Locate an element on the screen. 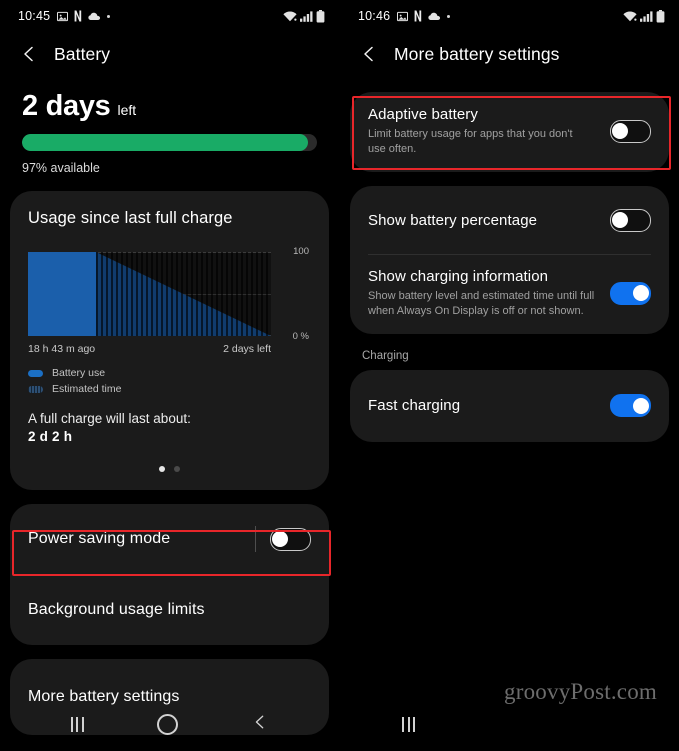 Image resolution: width=679 pixels, height=751 pixels. battery-icon is located at coordinates (320, 16).